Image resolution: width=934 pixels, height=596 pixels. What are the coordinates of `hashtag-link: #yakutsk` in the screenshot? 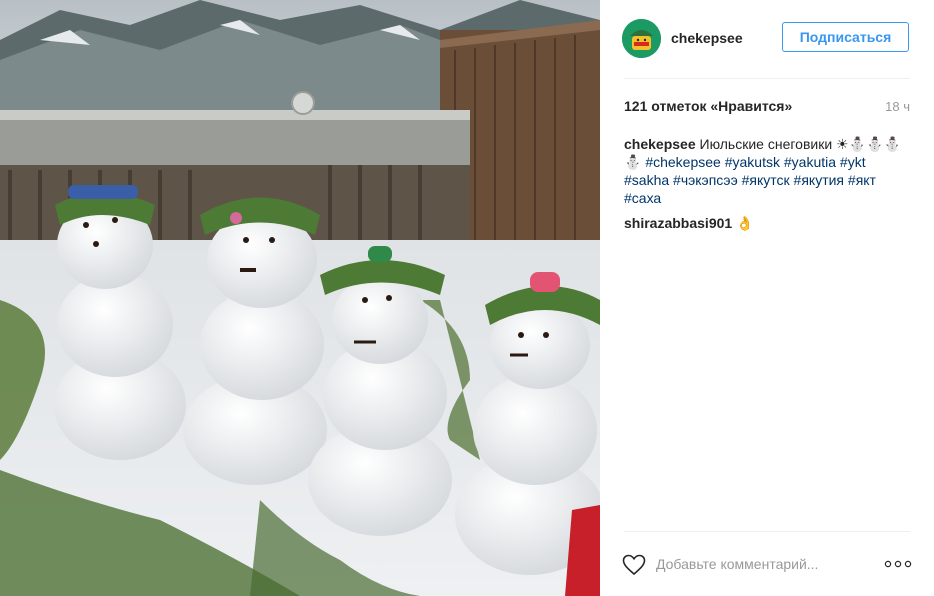 It's located at (752, 162).